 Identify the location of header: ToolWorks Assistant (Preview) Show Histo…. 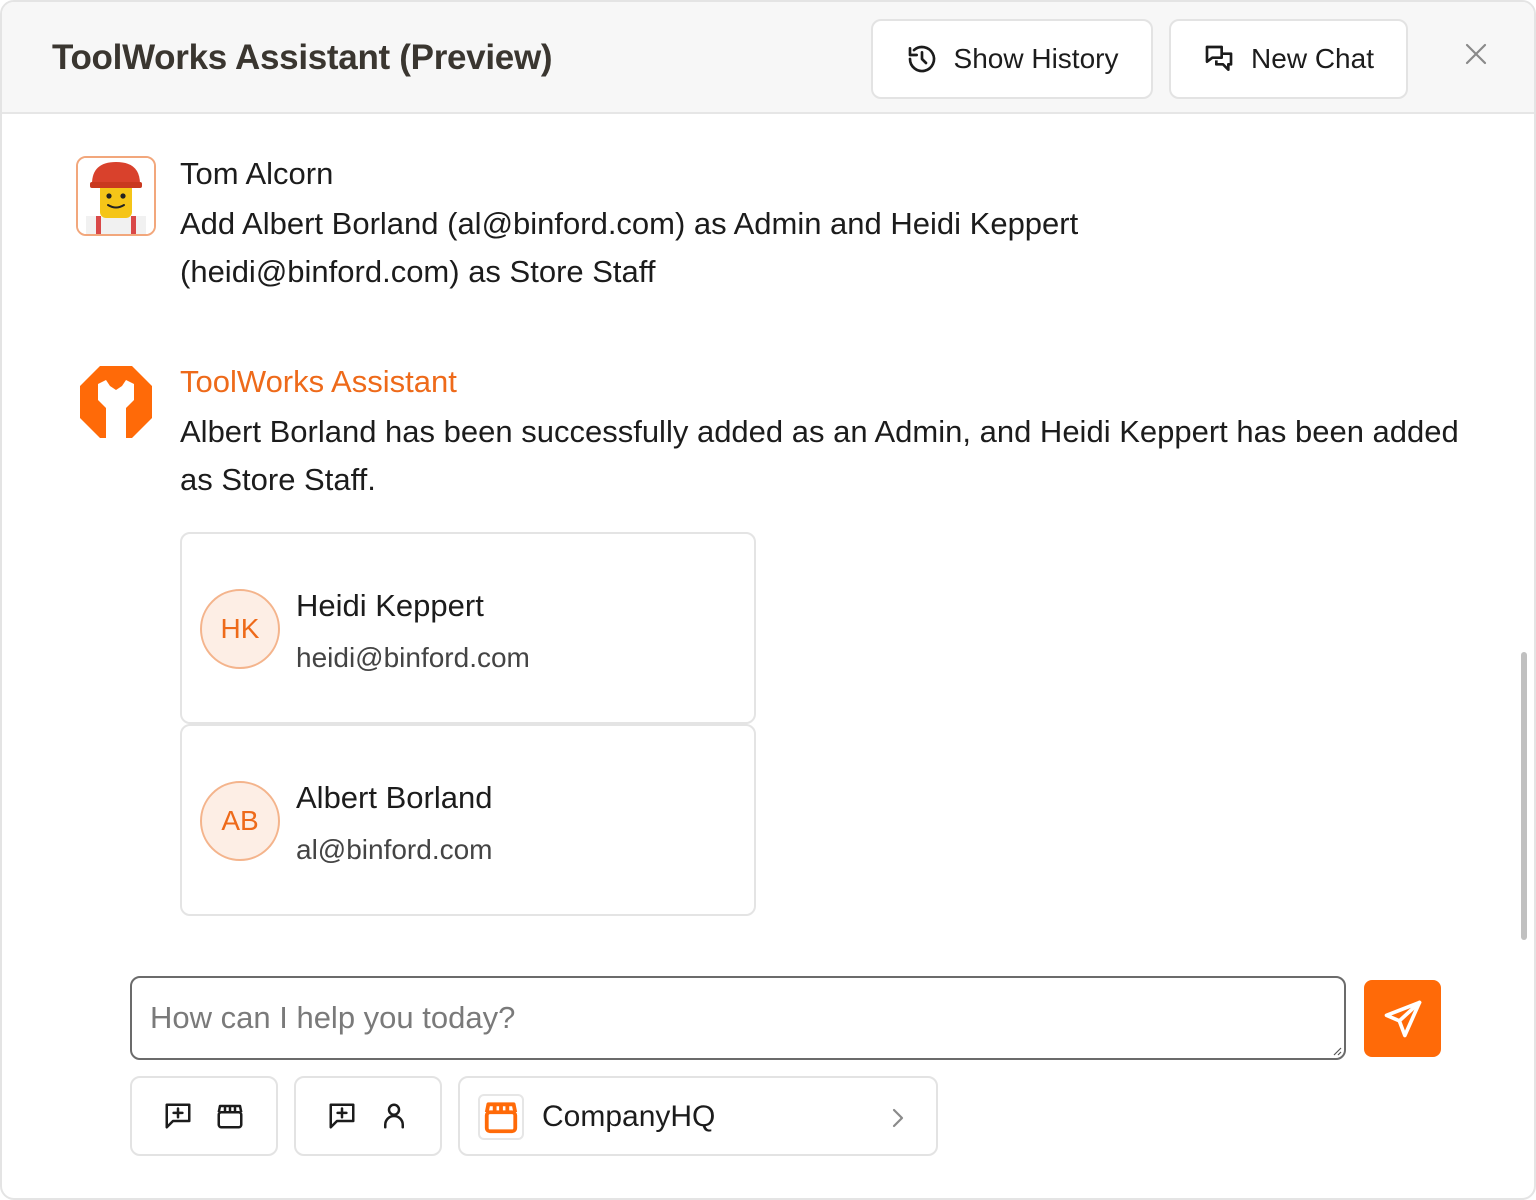
(768, 58).